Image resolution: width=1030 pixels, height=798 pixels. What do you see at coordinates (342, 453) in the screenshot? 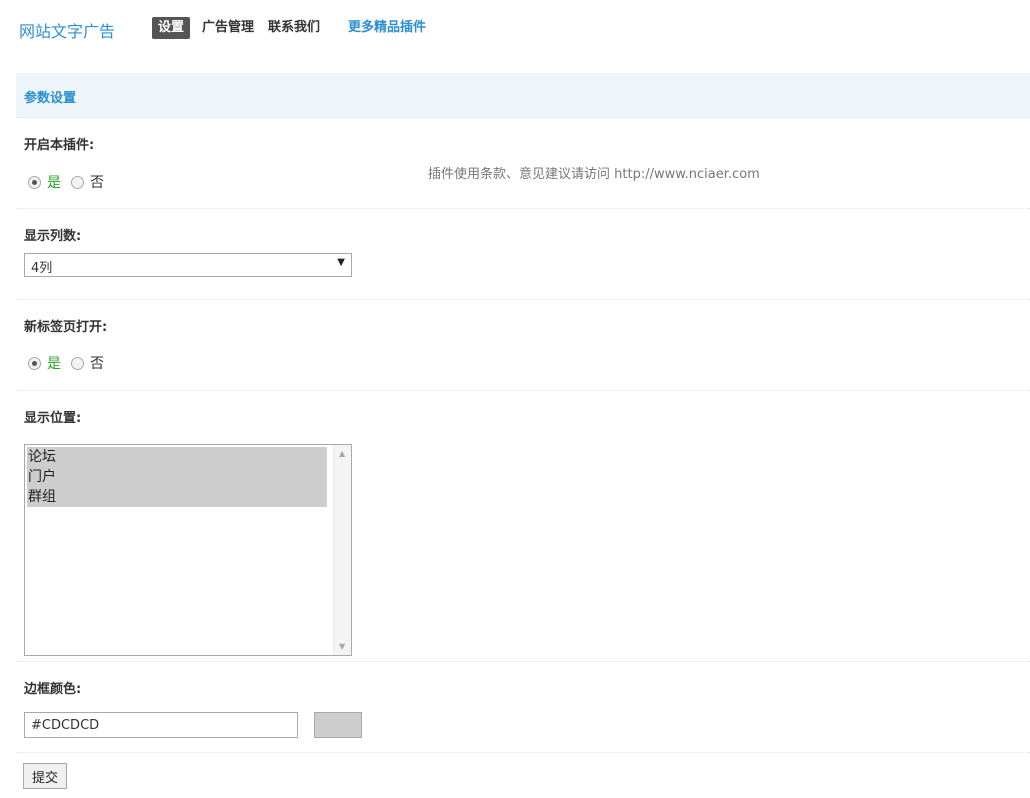
I see `scroll-up-icon: ▲` at bounding box center [342, 453].